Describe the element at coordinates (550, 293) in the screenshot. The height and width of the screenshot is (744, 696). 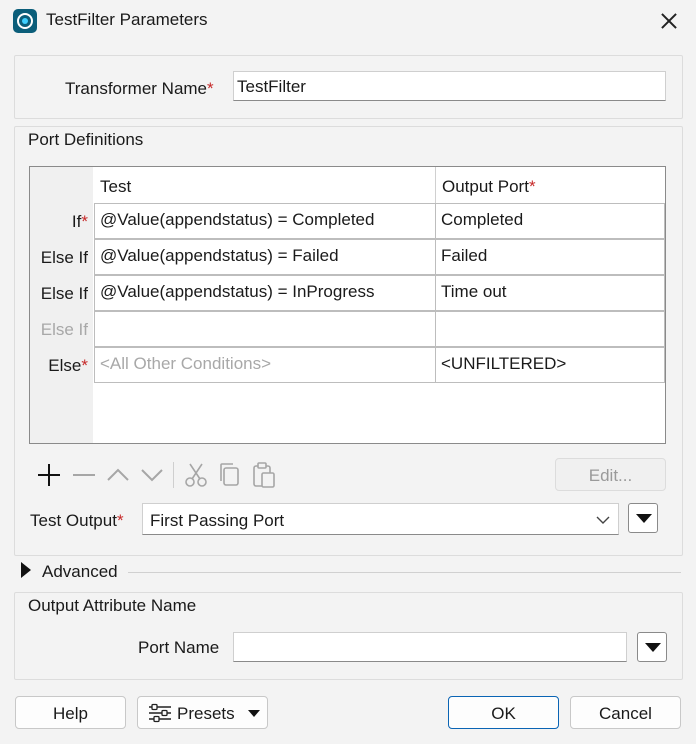
I see `output-cell: Time out` at that location.